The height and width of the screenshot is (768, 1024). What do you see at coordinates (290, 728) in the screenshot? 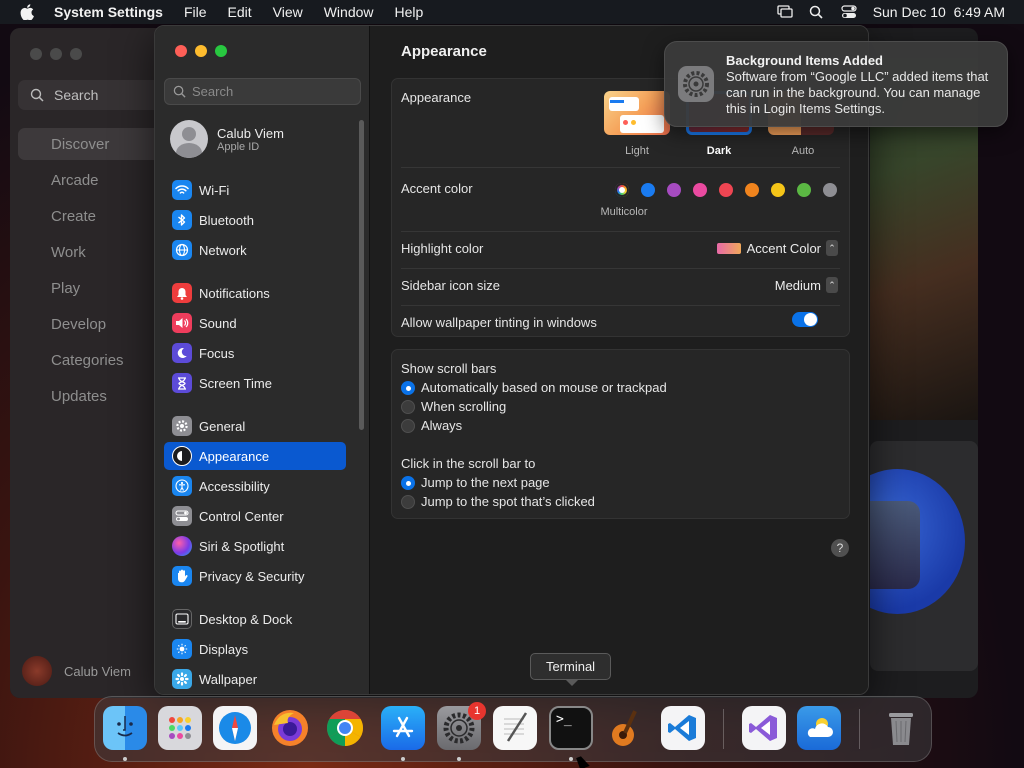
I see `dock-firefox-icon` at bounding box center [290, 728].